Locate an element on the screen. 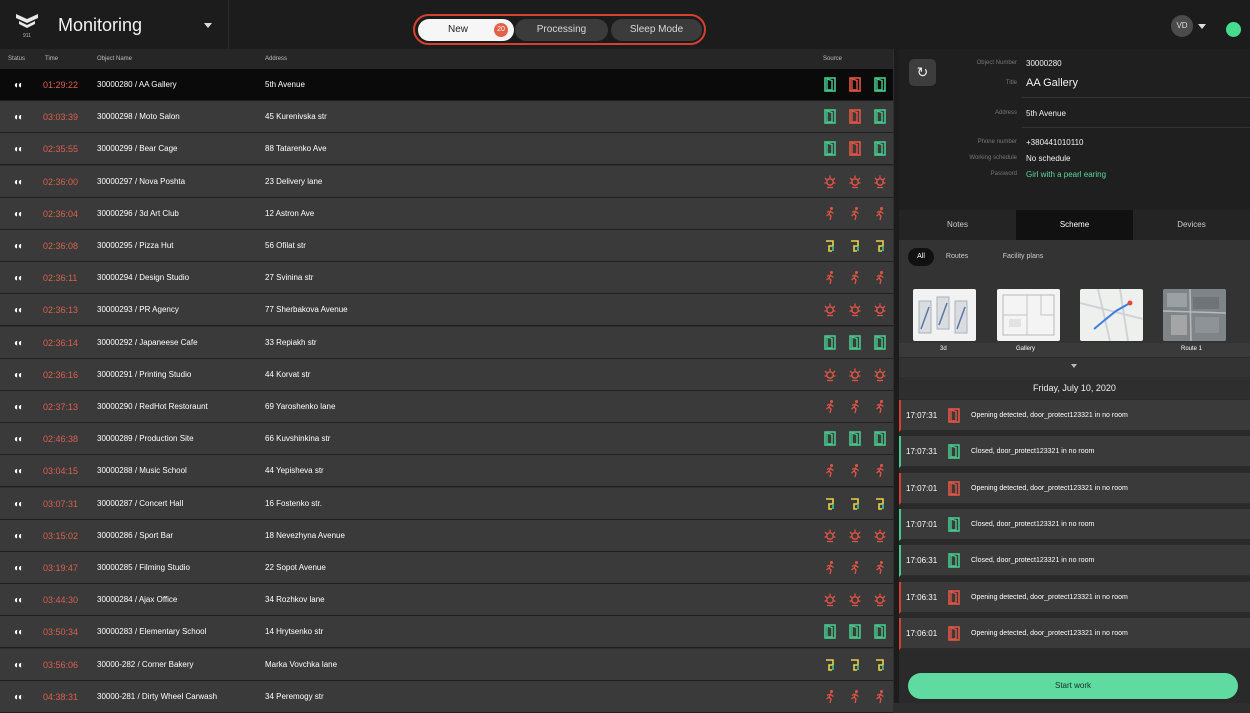 The width and height of the screenshot is (1250, 713). row-object-name: 30000290 / RedHot Restoraunt is located at coordinates (152, 406).